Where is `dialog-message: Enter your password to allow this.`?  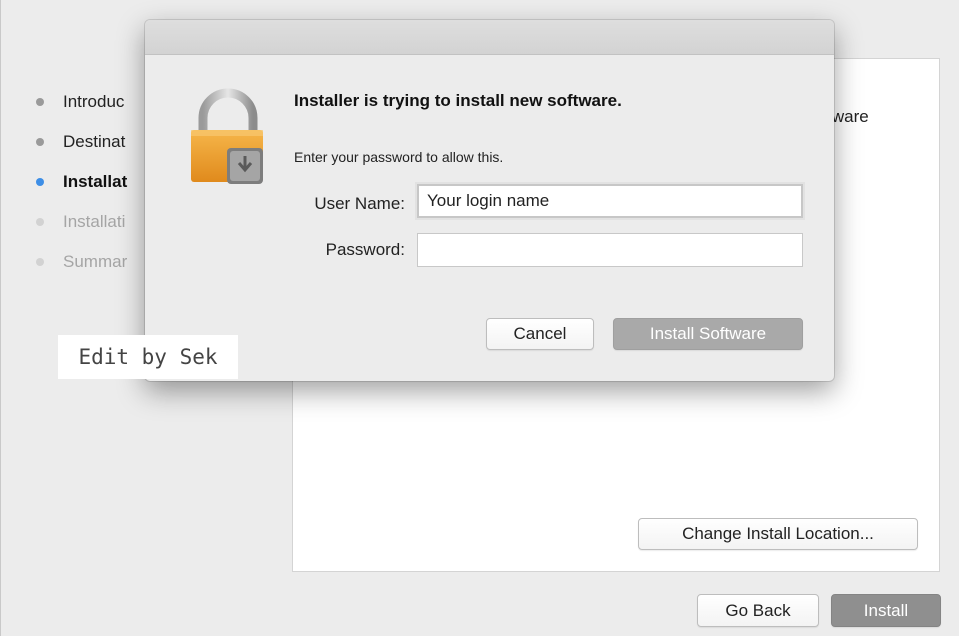
dialog-message: Enter your password to allow this. is located at coordinates (399, 157).